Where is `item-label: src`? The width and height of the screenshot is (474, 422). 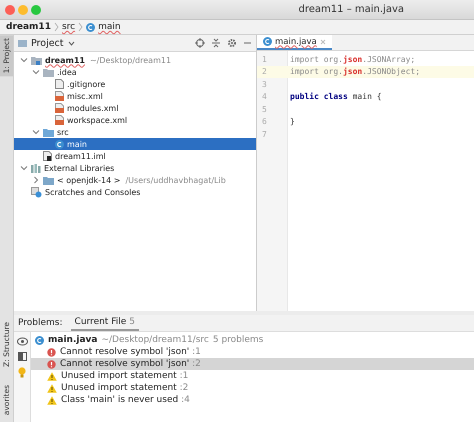 item-label: src is located at coordinates (63, 132).